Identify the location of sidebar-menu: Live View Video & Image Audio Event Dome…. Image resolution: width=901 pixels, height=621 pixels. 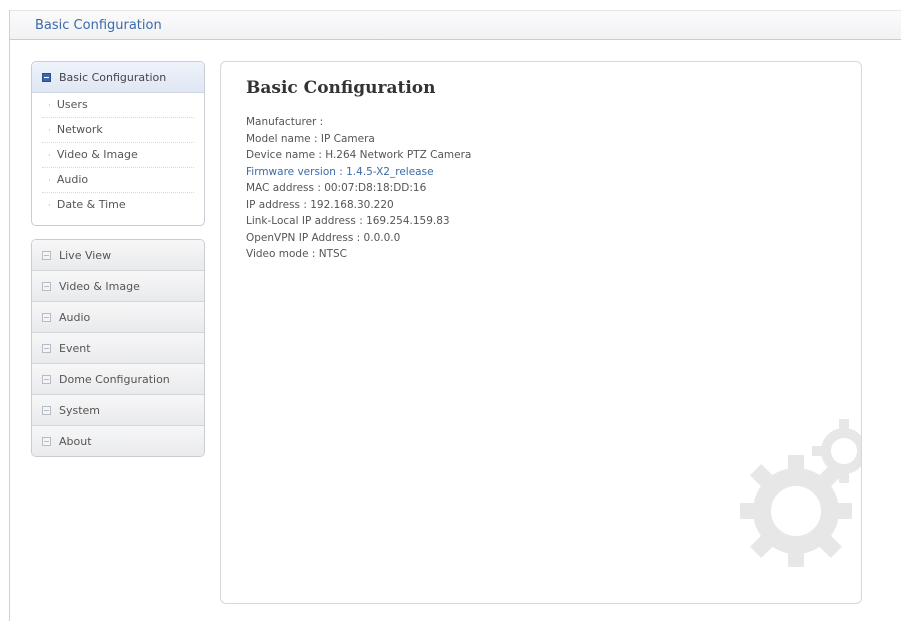
(118, 348).